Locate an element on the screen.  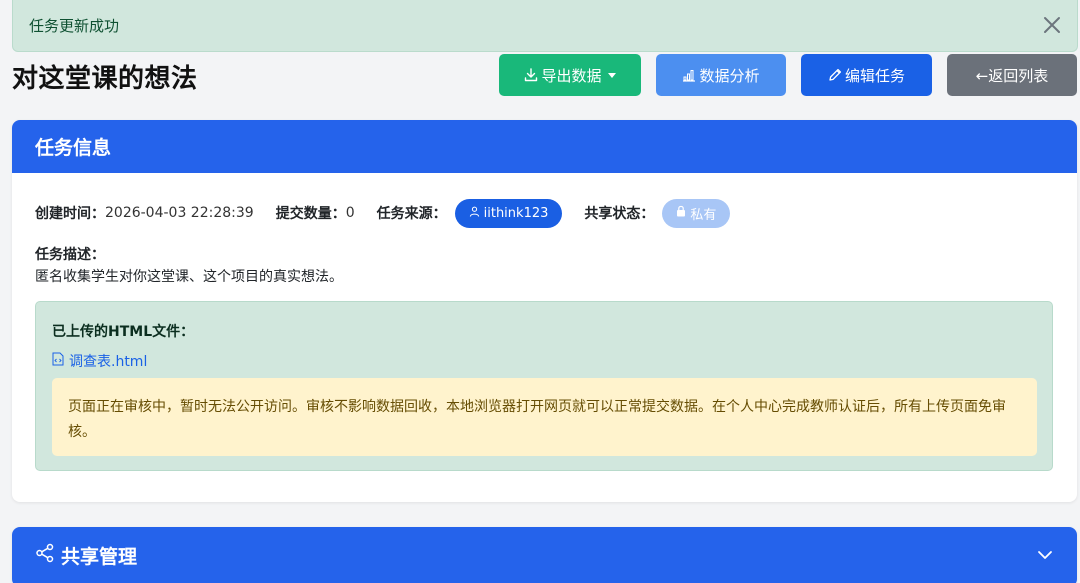
bar-chart-icon is located at coordinates (689, 75).